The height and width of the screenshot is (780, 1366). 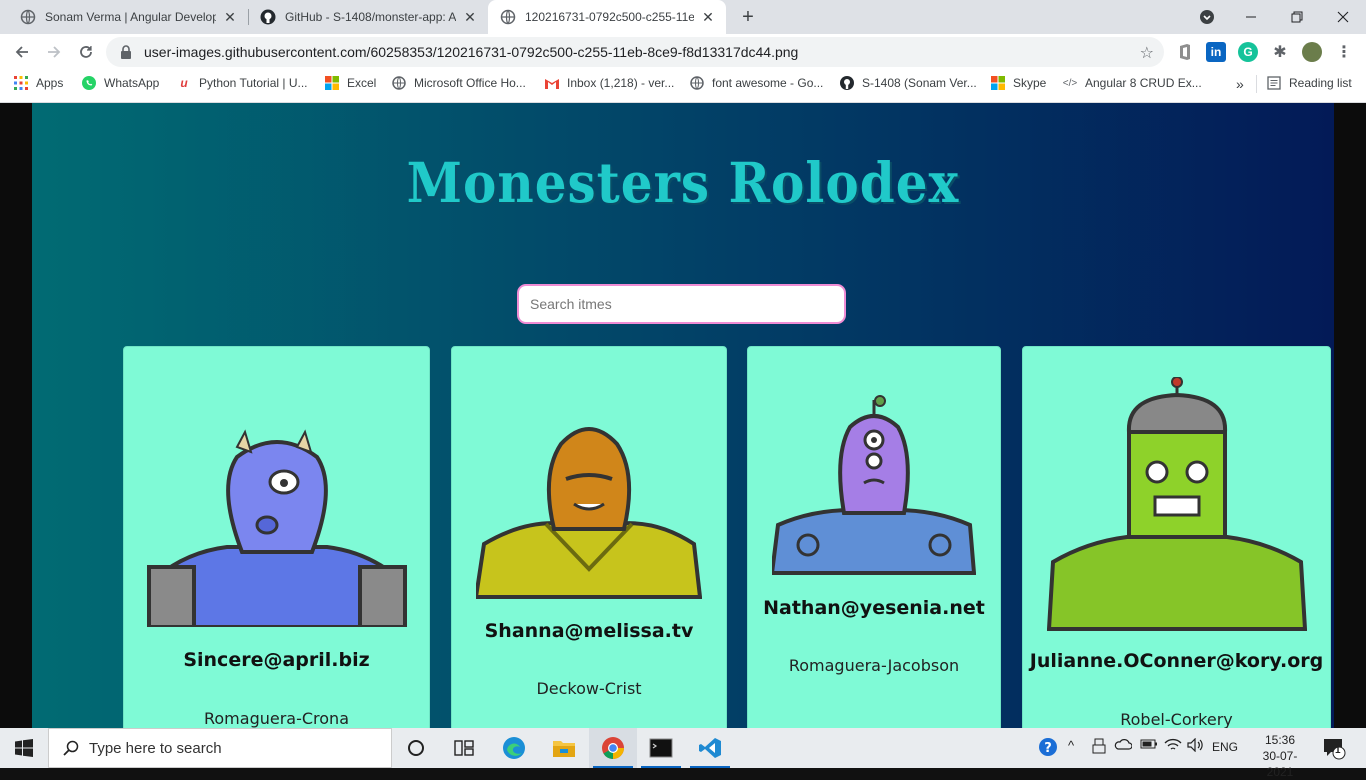 I want to click on clock-time: 15:36, so click(x=1280, y=740).